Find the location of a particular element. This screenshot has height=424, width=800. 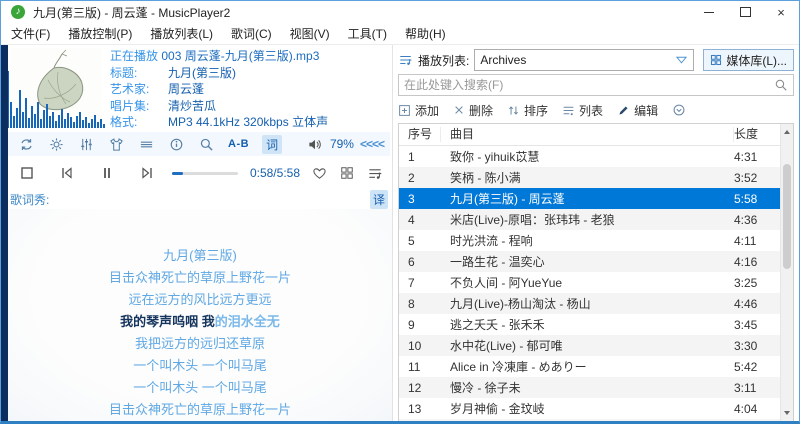

time-display: 0:58/5:58 is located at coordinates (274, 173).